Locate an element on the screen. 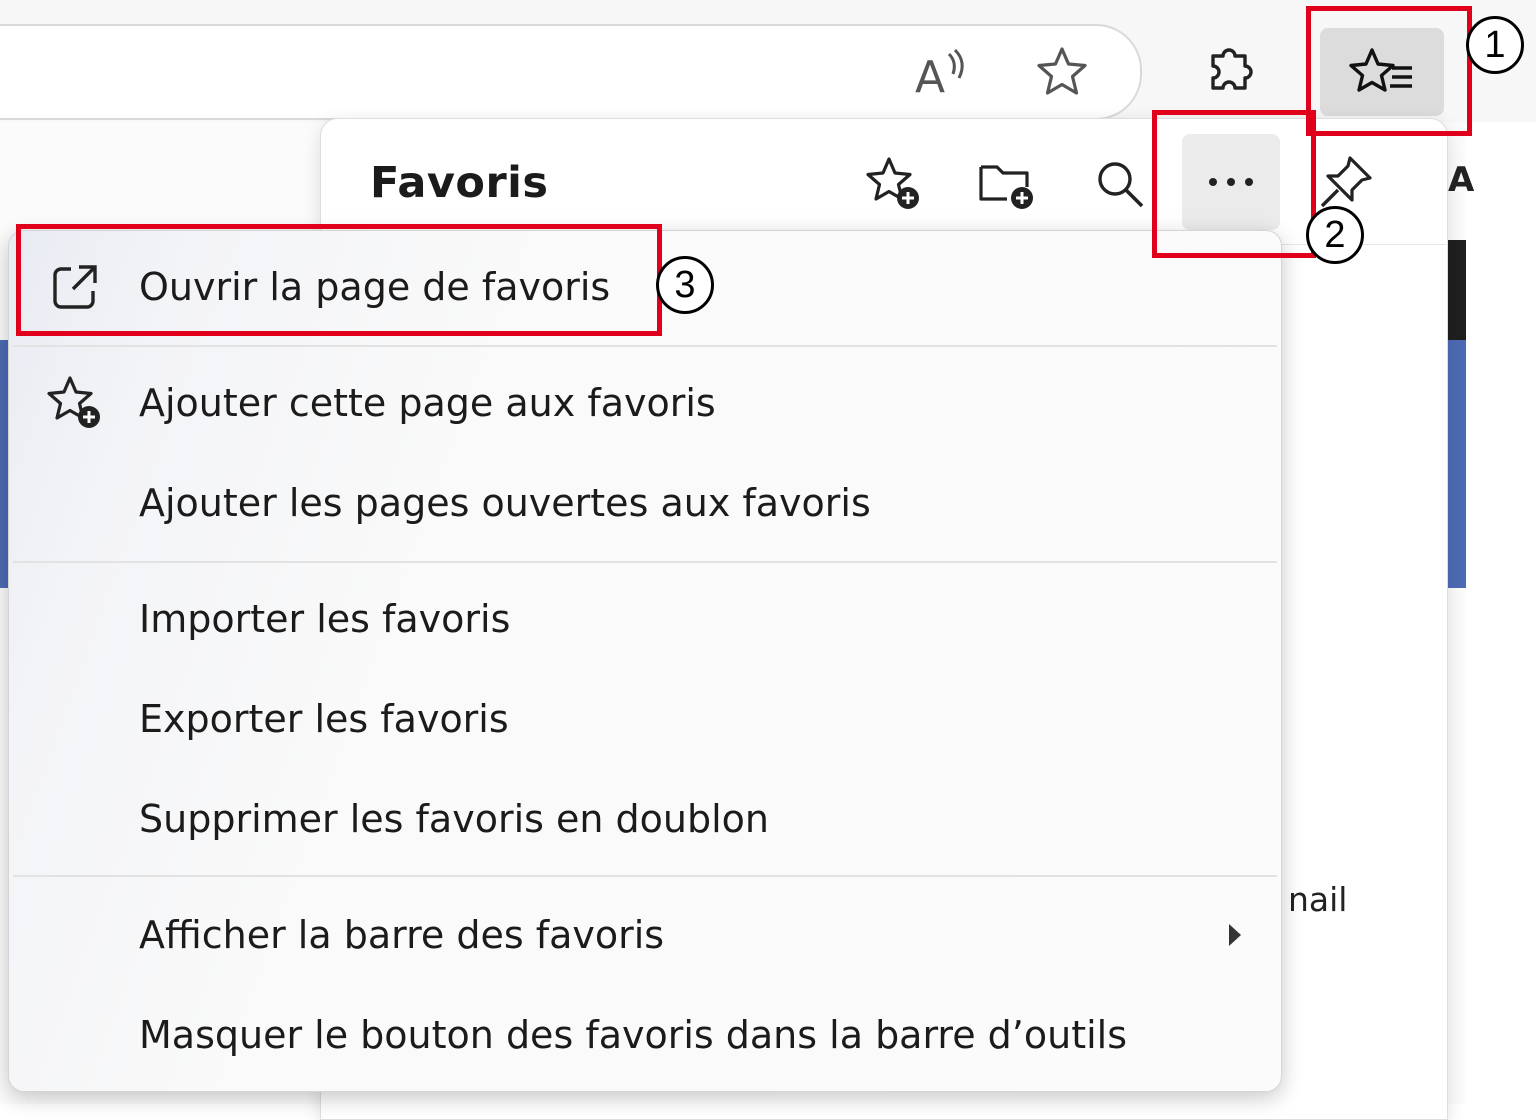 This screenshot has height=1120, width=1536. submenu-arrow-icon is located at coordinates (1235, 935).